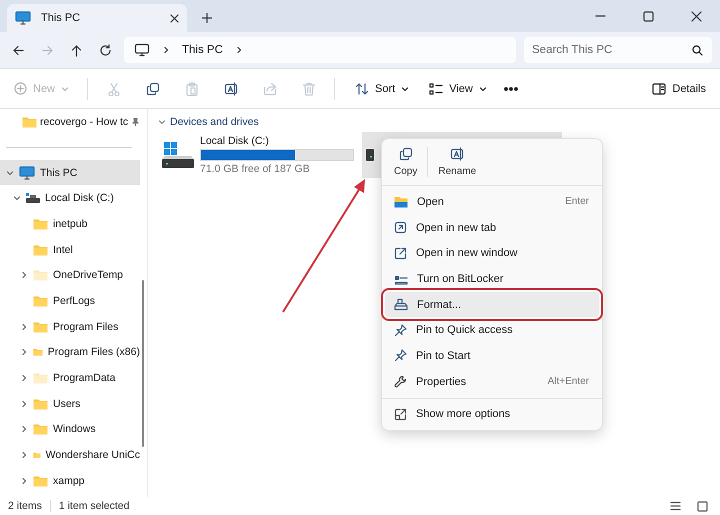  What do you see at coordinates (400, 414) in the screenshot?
I see `expand-icon` at bounding box center [400, 414].